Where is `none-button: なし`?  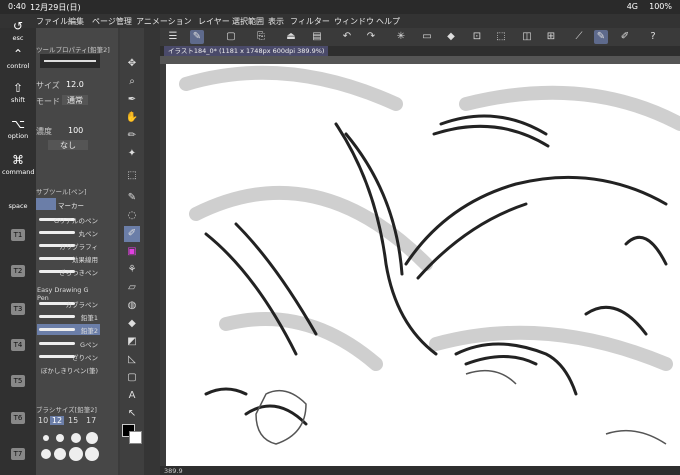
none-button: なし is located at coordinates (68, 145).